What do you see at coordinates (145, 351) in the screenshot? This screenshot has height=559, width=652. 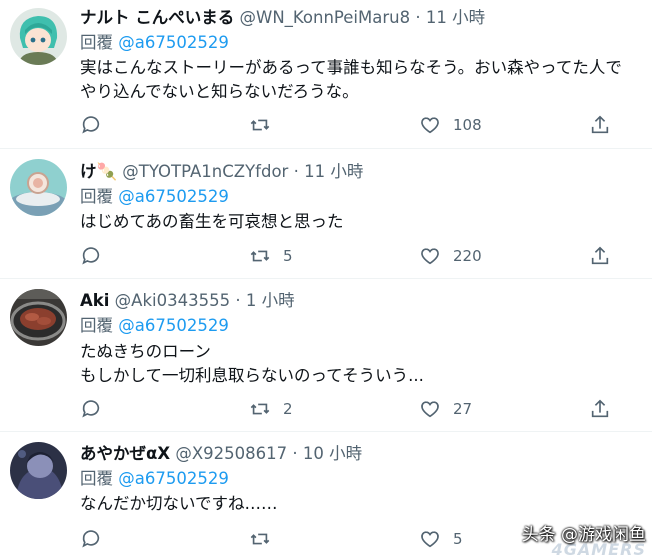 I see `tweet-text-line: たぬきちのローン` at bounding box center [145, 351].